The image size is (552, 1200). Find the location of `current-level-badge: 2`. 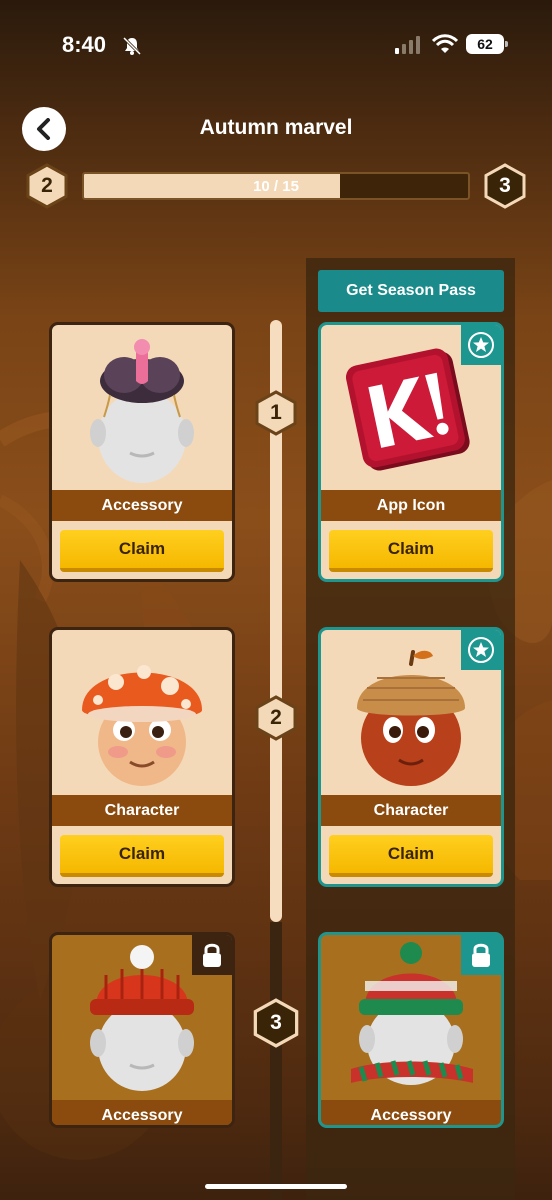

current-level-badge: 2 is located at coordinates (47, 186).